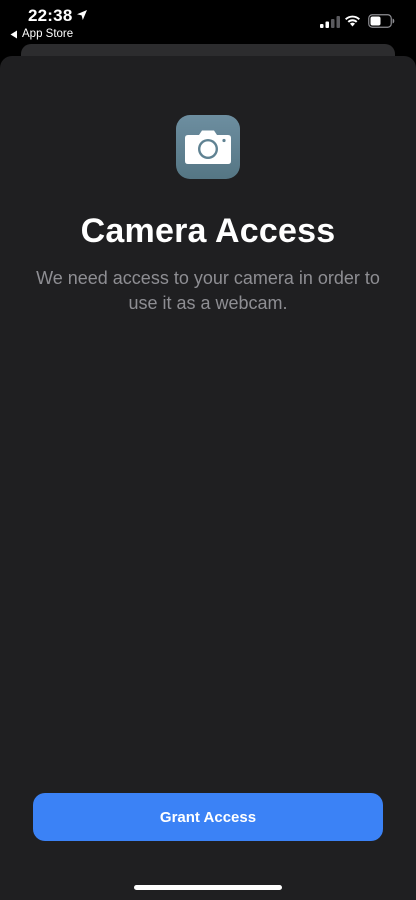  Describe the element at coordinates (82, 15) in the screenshot. I see `location-arrow-icon` at that location.